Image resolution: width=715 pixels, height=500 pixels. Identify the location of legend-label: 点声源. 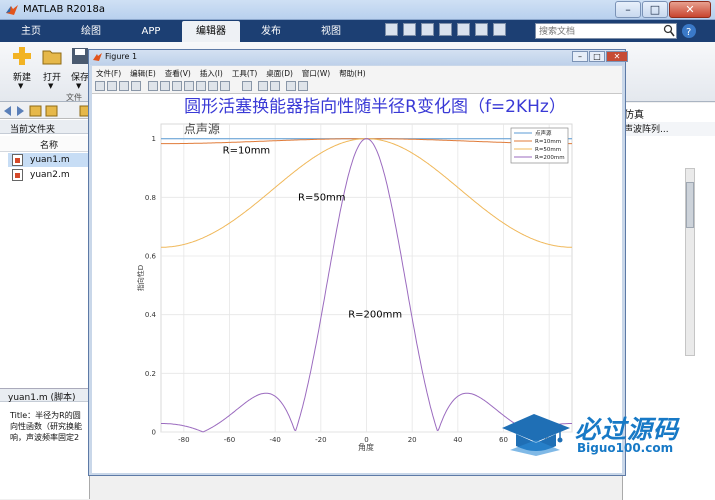
(543, 133).